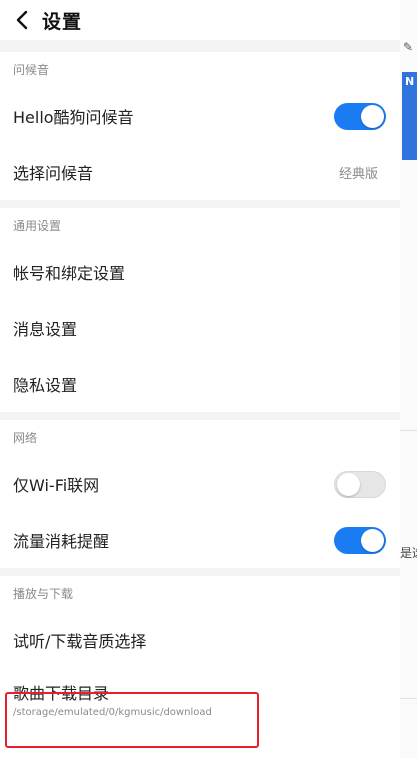 This screenshot has height=758, width=417. I want to click on traffic-reminder-row: 流量消耗提醒, so click(200, 540).